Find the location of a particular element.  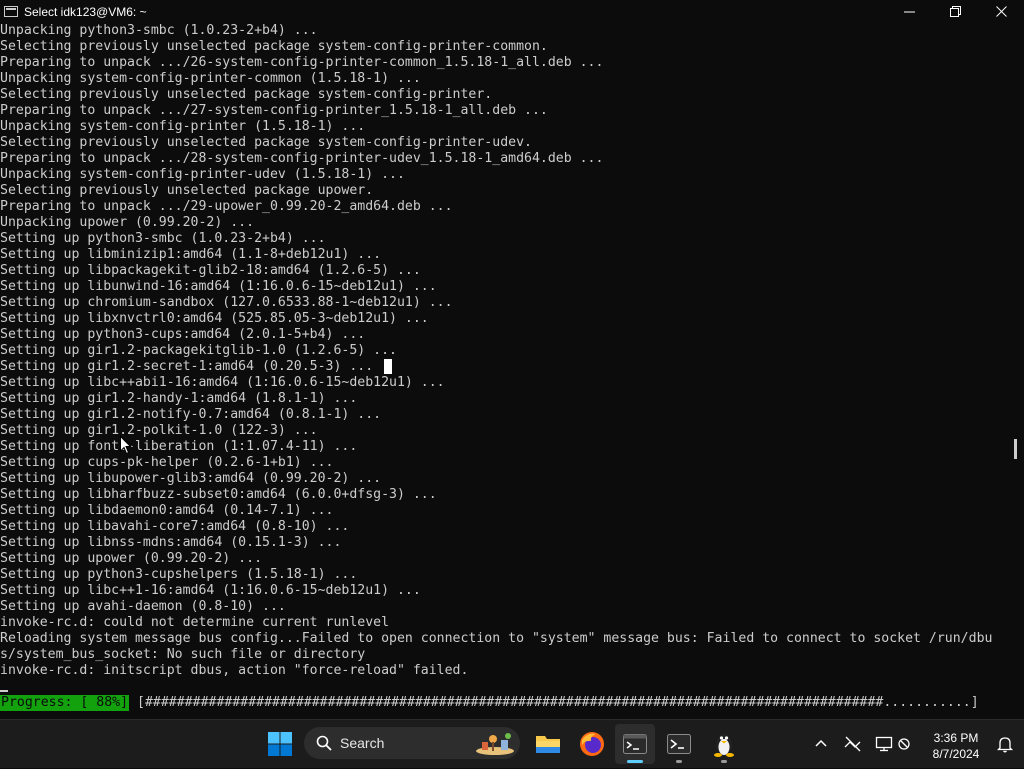

chevron-up-icon is located at coordinates (821, 744).